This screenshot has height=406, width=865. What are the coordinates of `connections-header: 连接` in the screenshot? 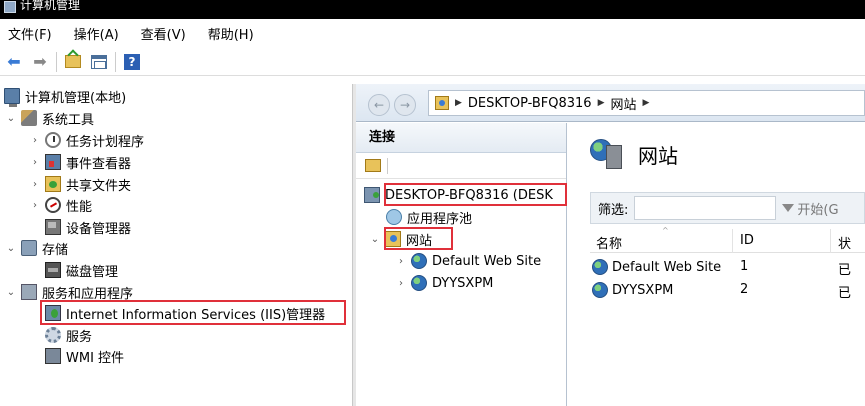 It's located at (461, 138).